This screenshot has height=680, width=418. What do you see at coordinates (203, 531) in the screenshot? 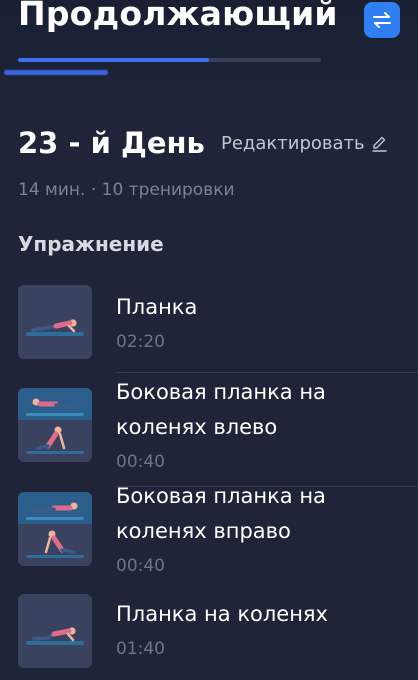
I see `exercise-name-line2: коленях вправо` at bounding box center [203, 531].